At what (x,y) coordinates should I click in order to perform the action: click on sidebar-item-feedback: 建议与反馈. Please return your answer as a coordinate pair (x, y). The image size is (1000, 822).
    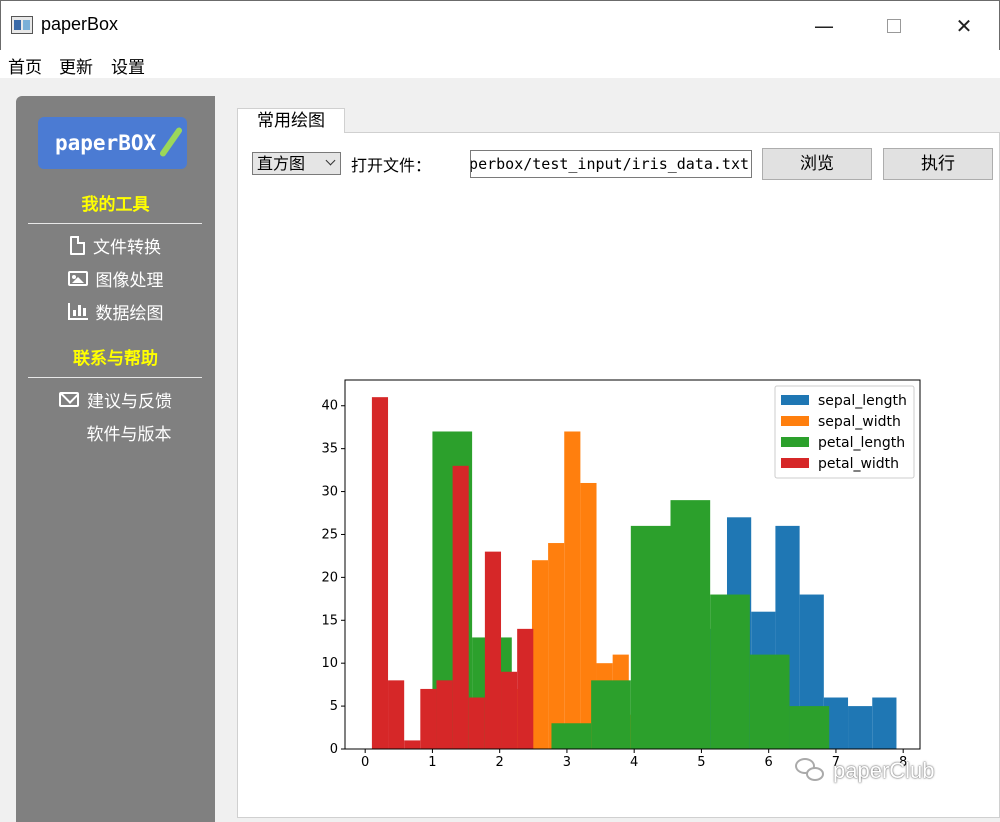
    Looking at the image, I should click on (115, 399).